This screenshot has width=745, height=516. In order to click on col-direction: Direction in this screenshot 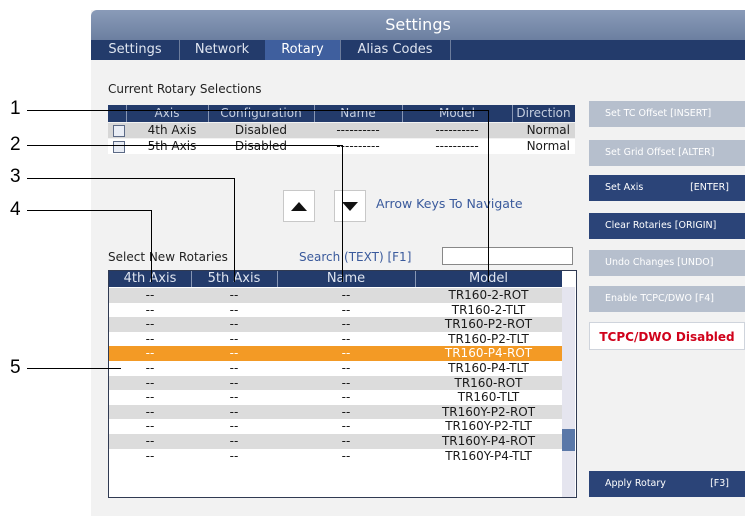, I will do `click(543, 113)`.